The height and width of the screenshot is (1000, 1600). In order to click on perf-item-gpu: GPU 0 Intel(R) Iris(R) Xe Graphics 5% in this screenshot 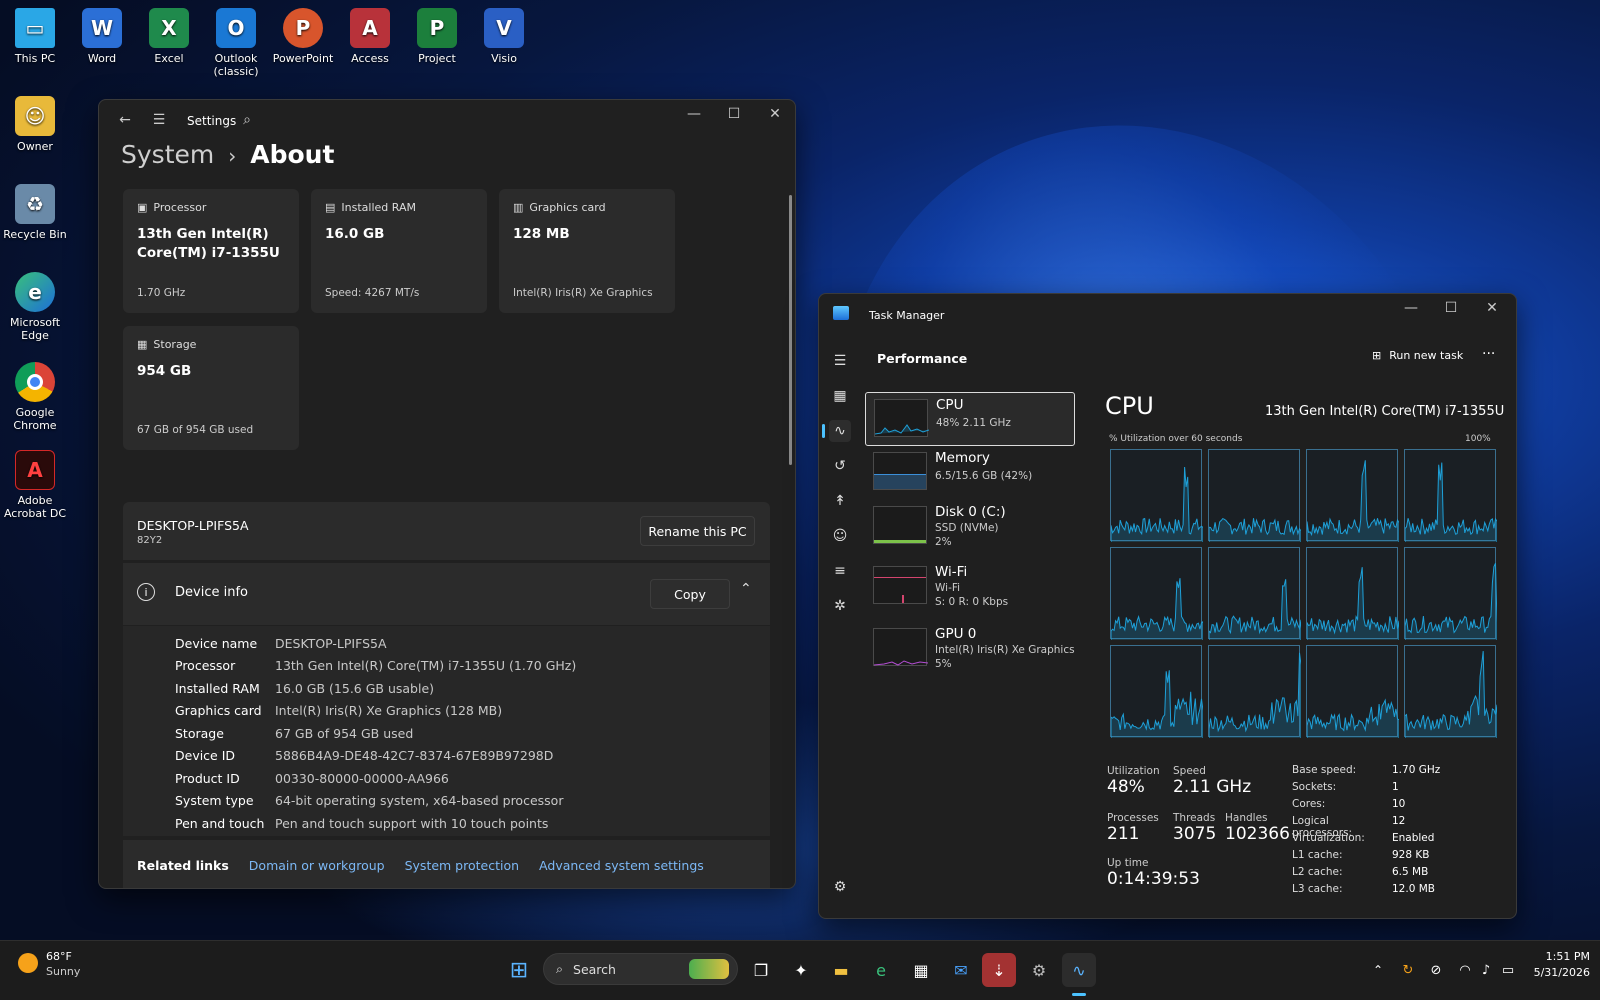, I will do `click(970, 649)`.